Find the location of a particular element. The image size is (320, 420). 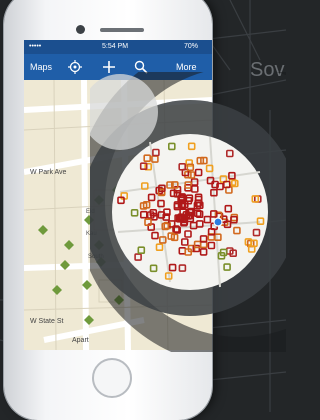

status-time: 5:54 PM is located at coordinates (115, 46).